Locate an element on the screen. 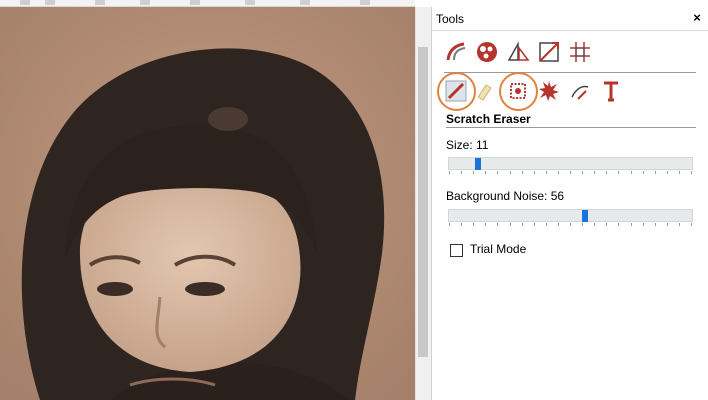 This screenshot has width=708, height=400. text-tool-button is located at coordinates (611, 91).